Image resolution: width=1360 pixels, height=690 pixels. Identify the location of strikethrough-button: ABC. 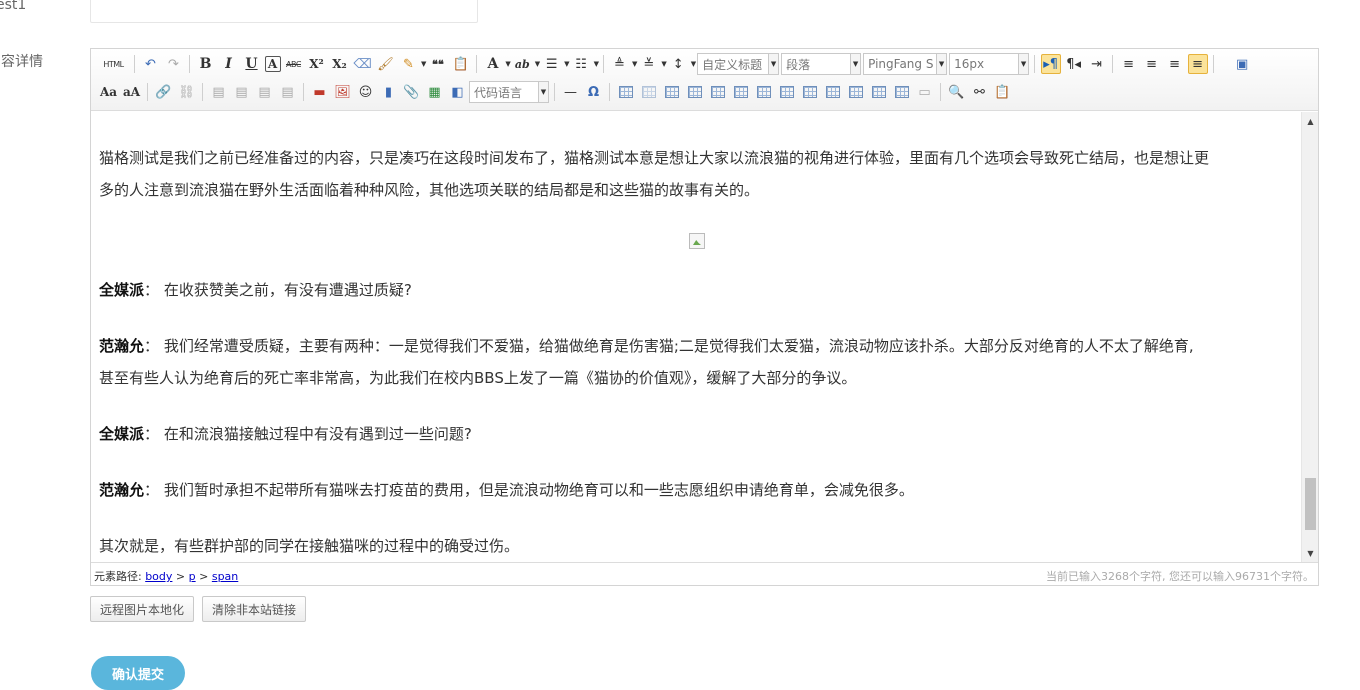
(294, 64).